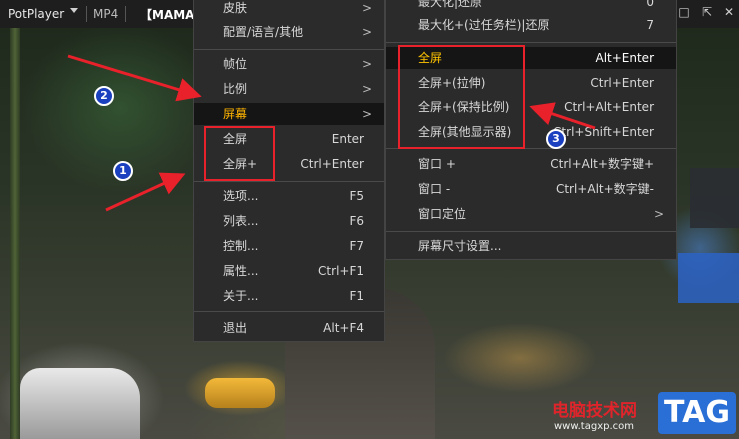 The height and width of the screenshot is (439, 739). Describe the element at coordinates (134, 78) in the screenshot. I see `arrow-to-screen-menu` at that location.